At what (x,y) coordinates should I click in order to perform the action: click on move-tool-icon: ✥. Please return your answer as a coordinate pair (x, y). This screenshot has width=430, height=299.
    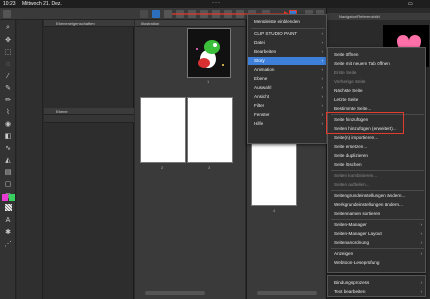
    Looking at the image, I should click on (8, 40).